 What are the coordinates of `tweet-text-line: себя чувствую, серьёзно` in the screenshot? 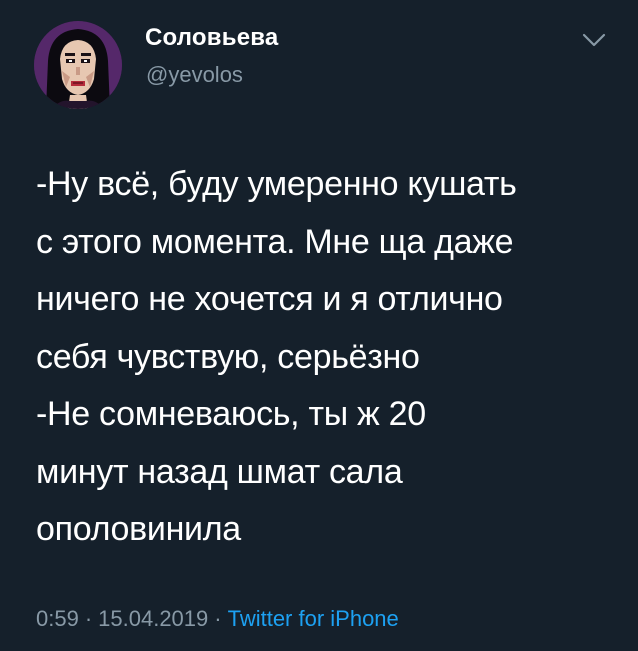 It's located at (228, 356).